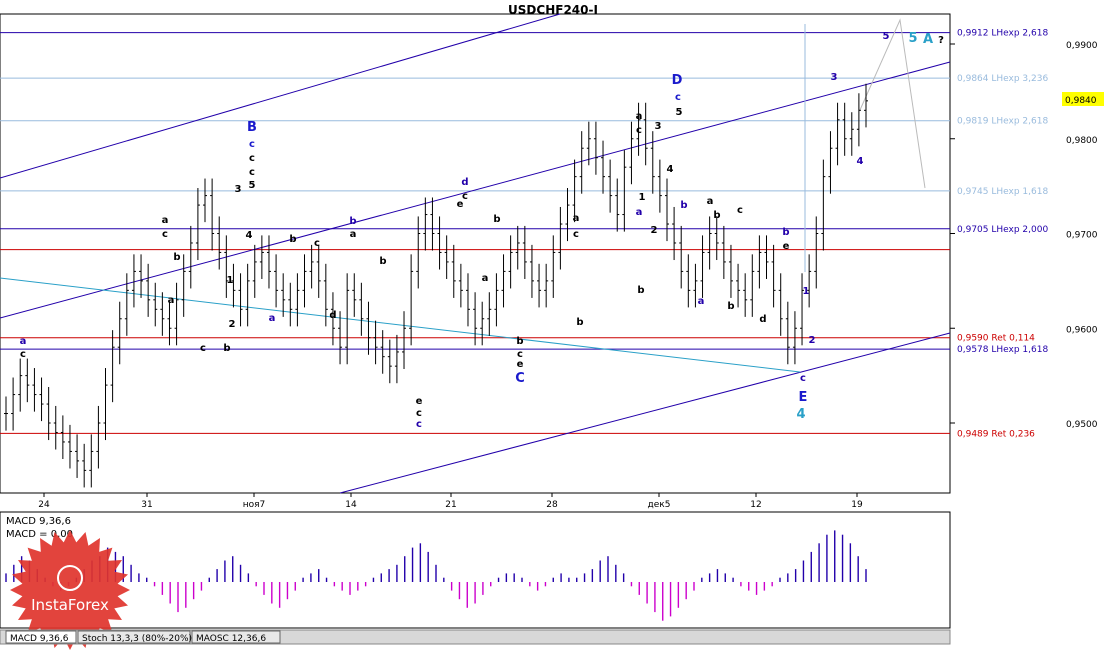 This screenshot has height=661, width=1106. I want to click on wave-label: B, so click(252, 127).